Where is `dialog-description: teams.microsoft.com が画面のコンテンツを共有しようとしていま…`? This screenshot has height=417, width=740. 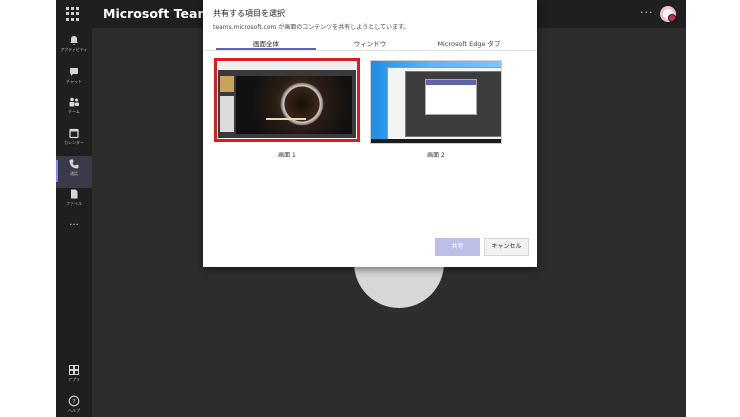 dialog-description: teams.microsoft.com が画面のコンテンツを共有しようとしていま… is located at coordinates (311, 27).